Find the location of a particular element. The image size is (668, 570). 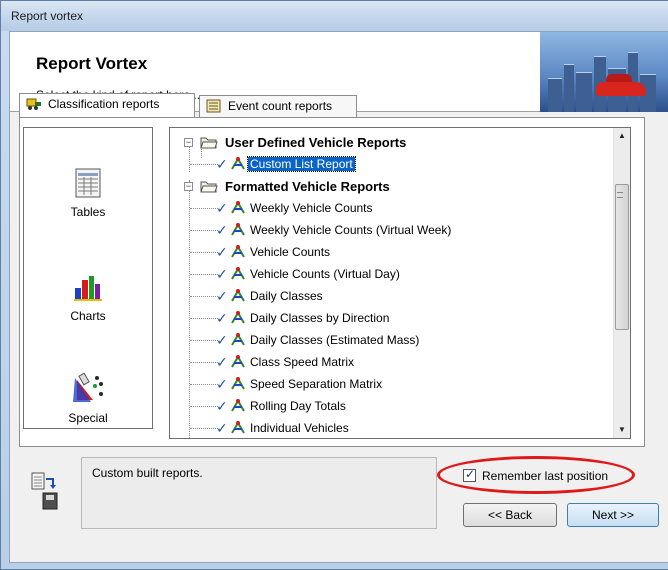

tree-group-label: Formatted Vehicle Reports is located at coordinates (307, 186).